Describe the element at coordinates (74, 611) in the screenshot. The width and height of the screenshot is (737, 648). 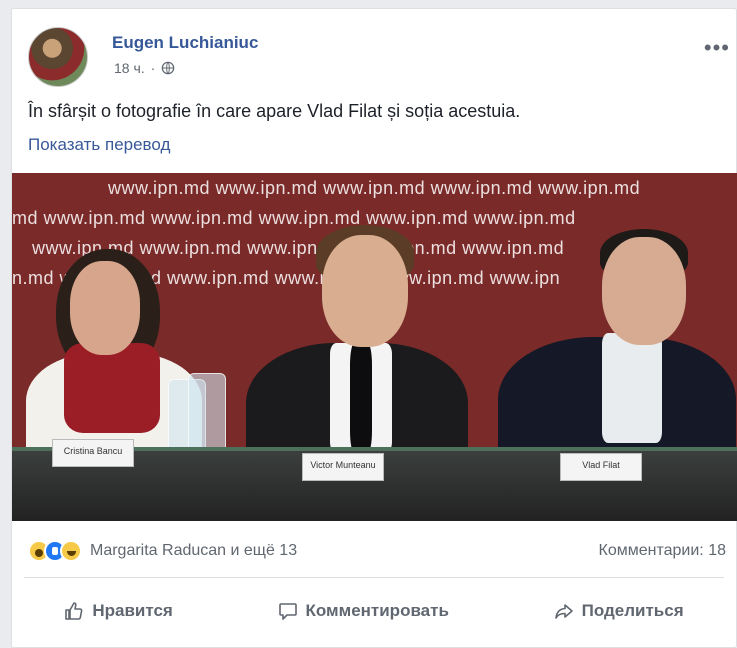
I see `thumbs-up-icon` at that location.